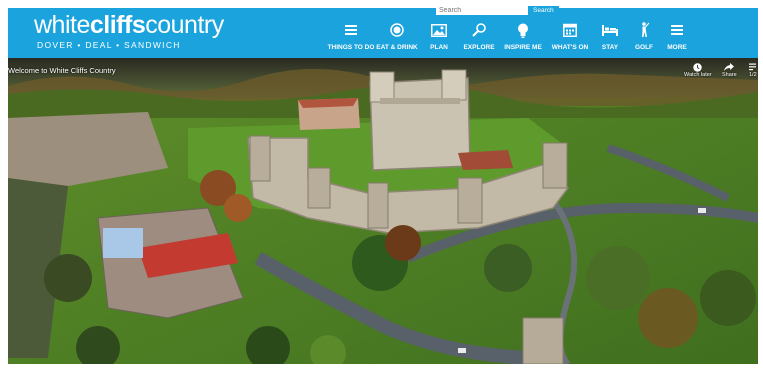  What do you see at coordinates (62, 70) in the screenshot?
I see `video-title: Welcome to White Cliffs Country` at bounding box center [62, 70].